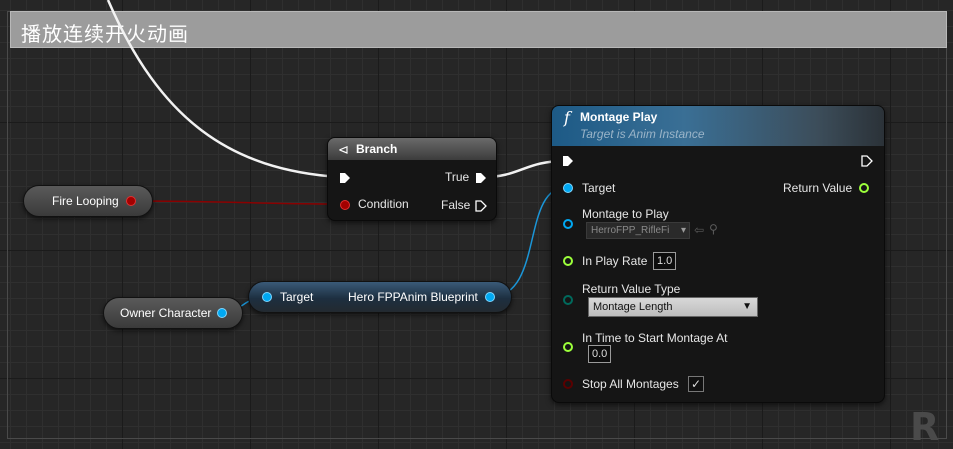 The image size is (953, 449). What do you see at coordinates (383, 204) in the screenshot?
I see `branch-condition-label: Condition` at bounding box center [383, 204].